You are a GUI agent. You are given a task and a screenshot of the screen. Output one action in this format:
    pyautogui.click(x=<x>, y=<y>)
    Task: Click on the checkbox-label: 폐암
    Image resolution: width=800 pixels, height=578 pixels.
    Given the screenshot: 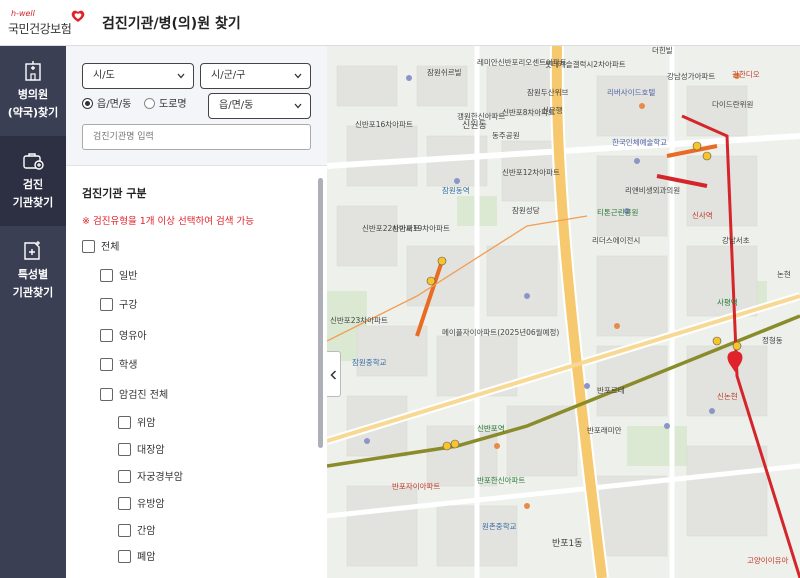 What is the action you would take?
    pyautogui.click(x=146, y=557)
    